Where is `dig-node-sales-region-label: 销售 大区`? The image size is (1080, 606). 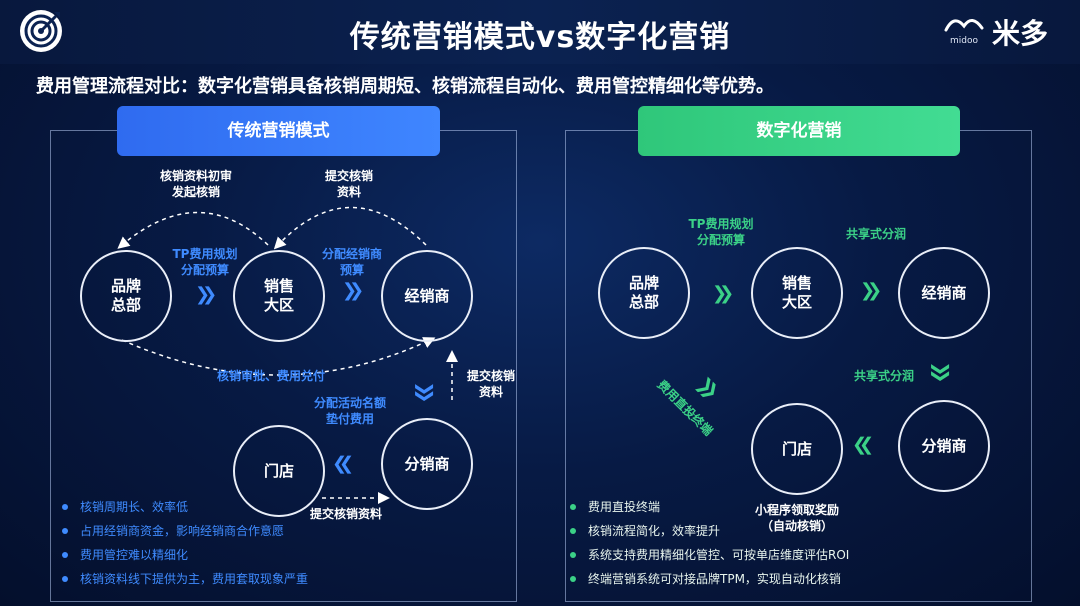
dig-node-sales-region-label: 销售 大区 is located at coordinates (796, 292).